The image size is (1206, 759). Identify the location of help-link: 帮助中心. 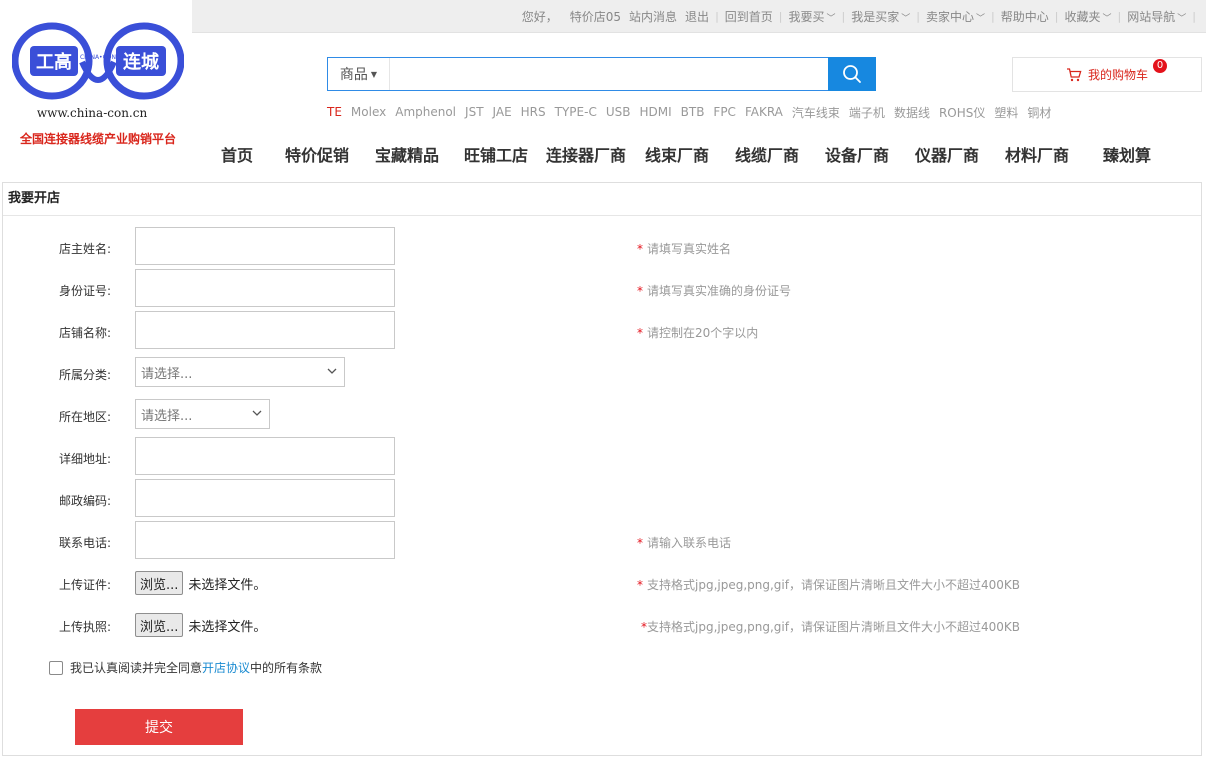
(1025, 16).